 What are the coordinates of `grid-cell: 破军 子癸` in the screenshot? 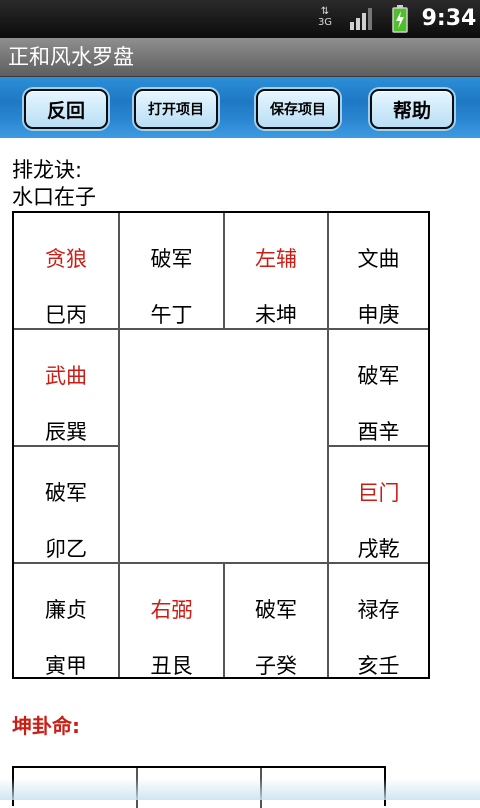 It's located at (277, 621).